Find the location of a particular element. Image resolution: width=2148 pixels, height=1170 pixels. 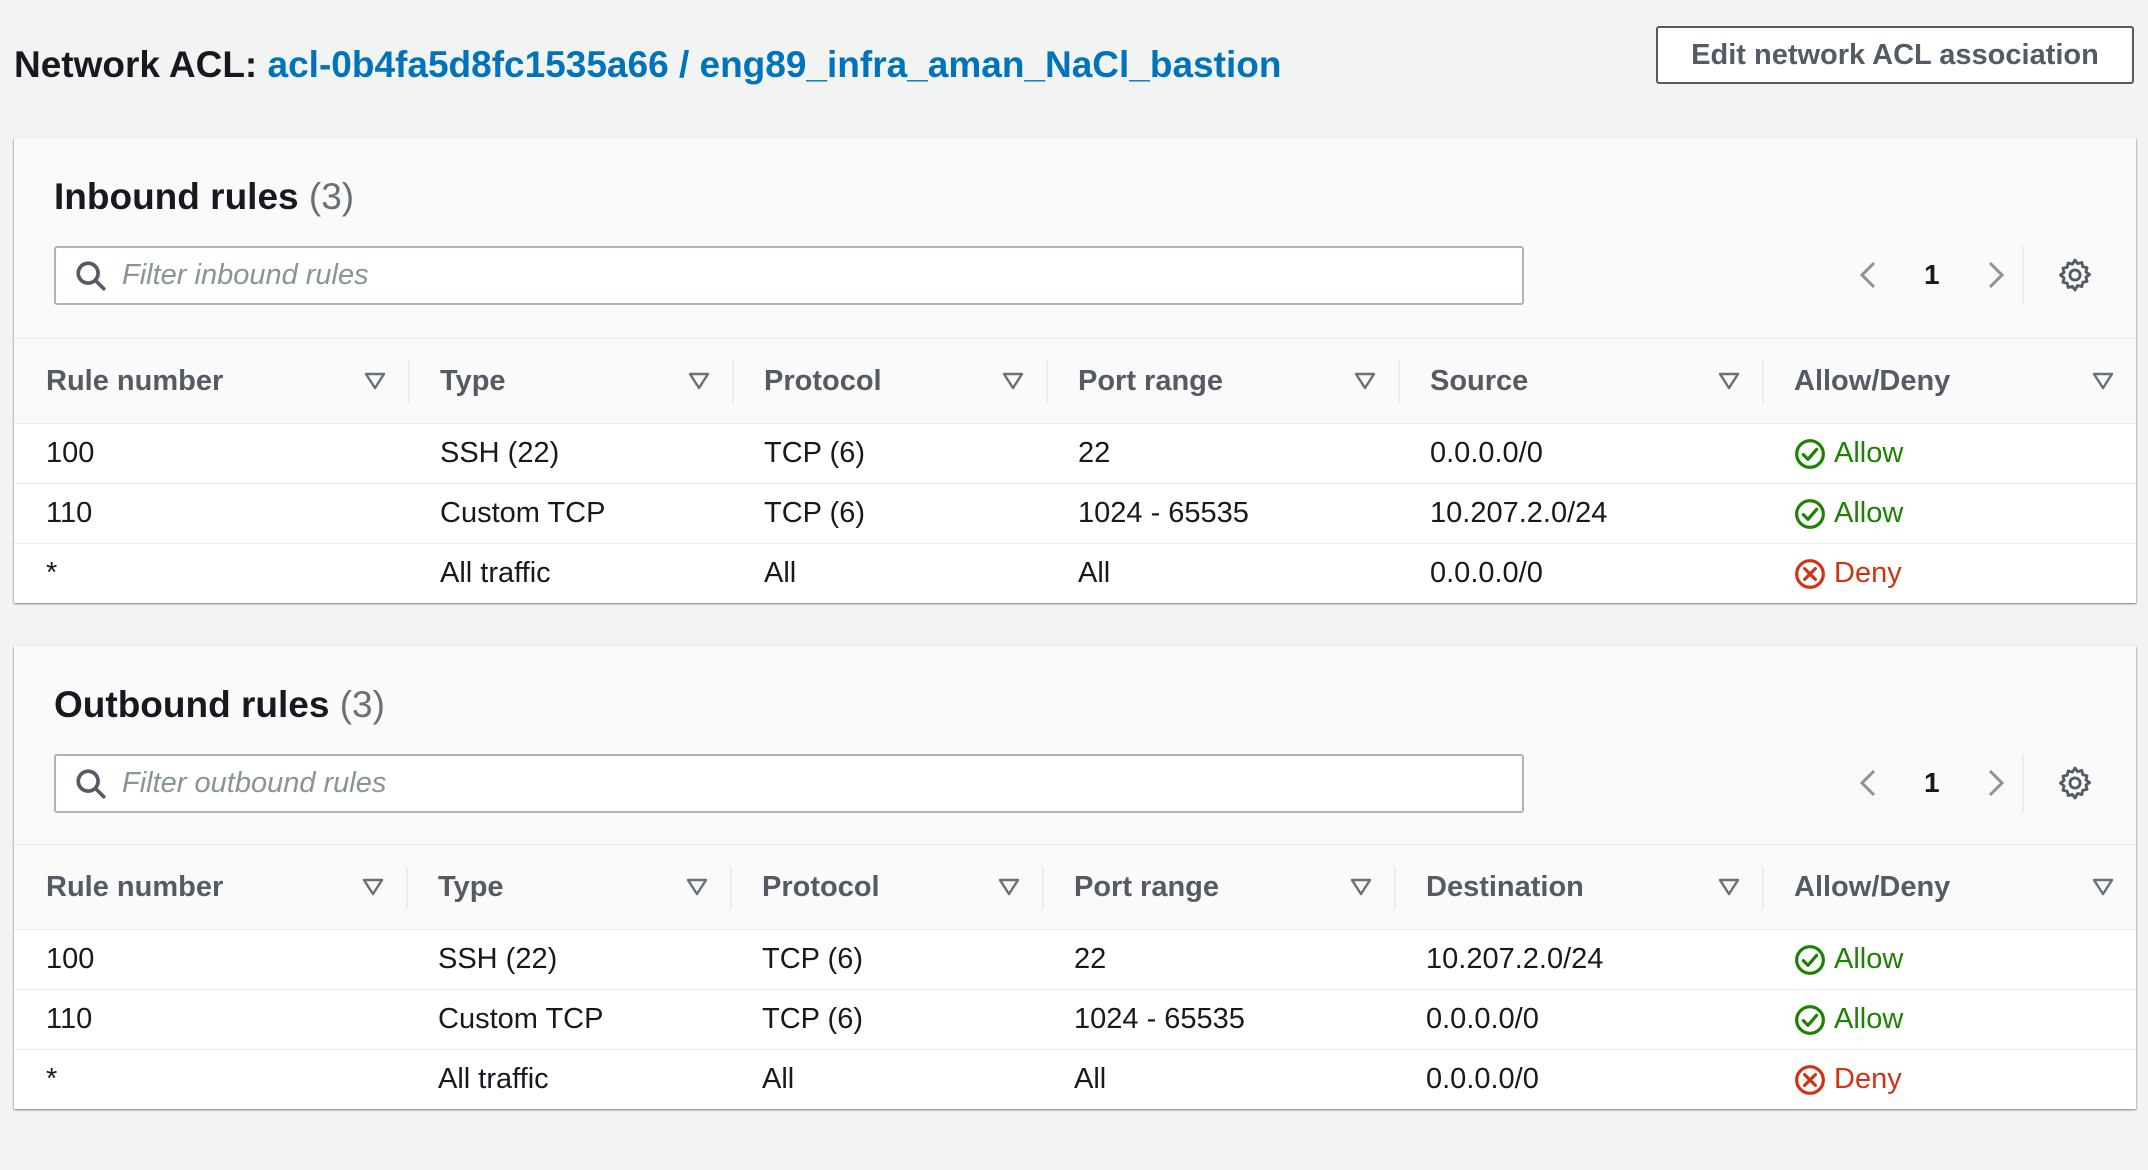

column-header-source: Source is located at coordinates (1580, 381).